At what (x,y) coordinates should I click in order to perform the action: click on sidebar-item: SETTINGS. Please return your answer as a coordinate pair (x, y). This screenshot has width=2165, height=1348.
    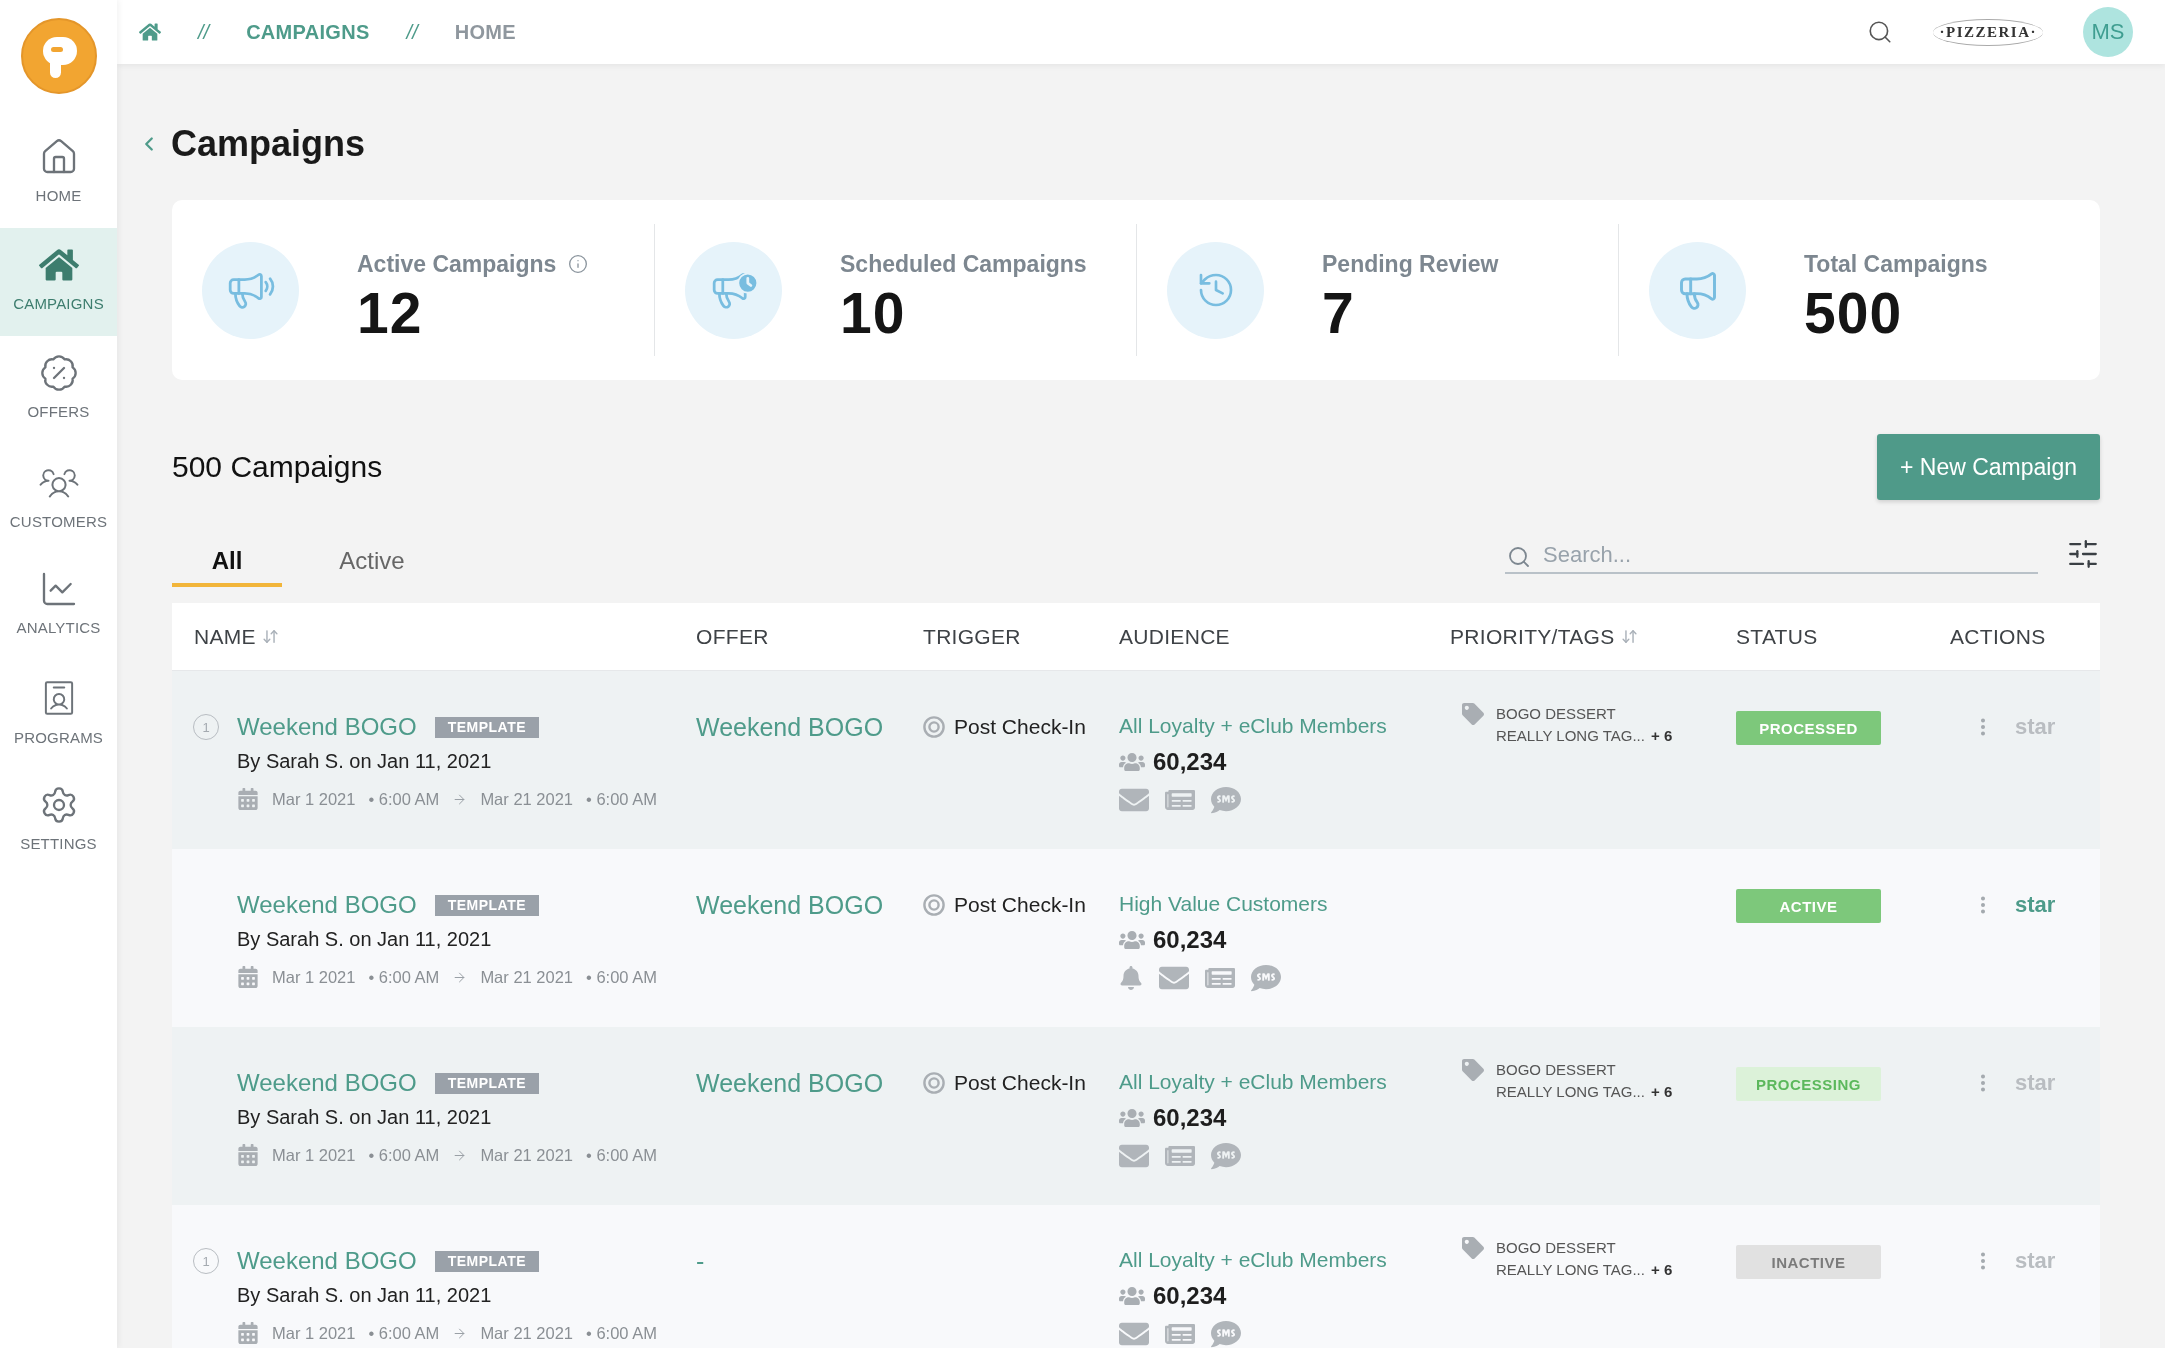
    Looking at the image, I should click on (58, 822).